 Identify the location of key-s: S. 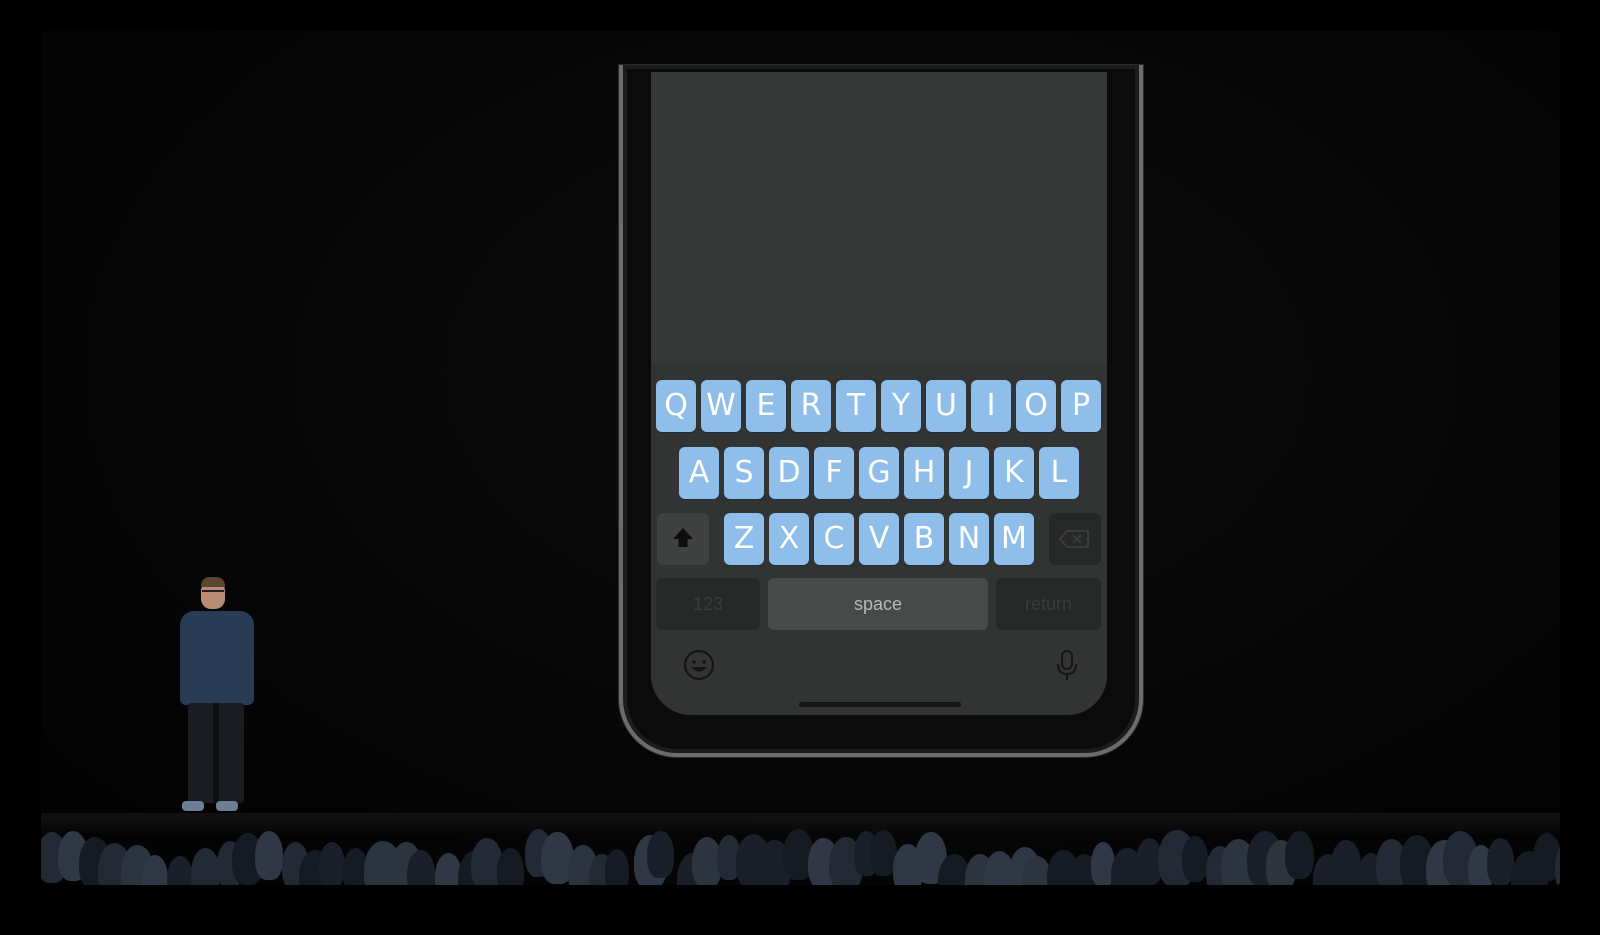
(744, 473).